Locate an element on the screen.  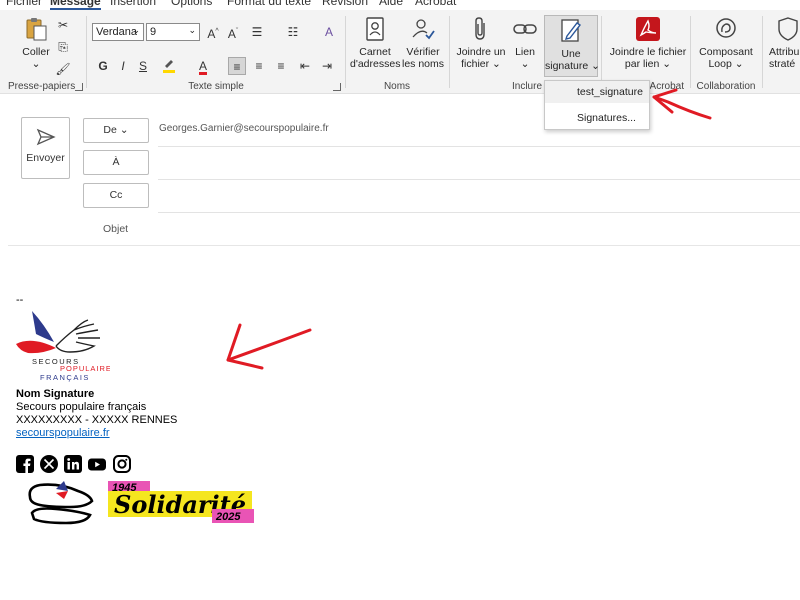
highlight-icon is located at coordinates (169, 66).